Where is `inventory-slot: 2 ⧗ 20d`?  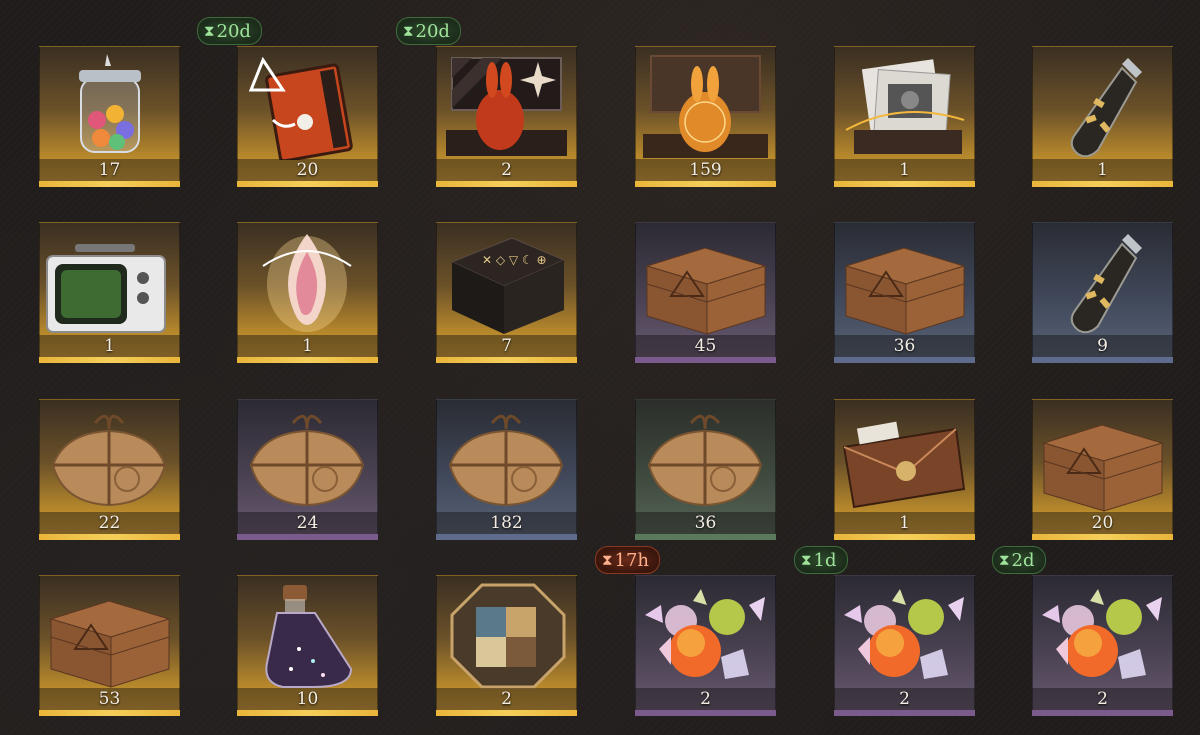
inventory-slot: 2 ⧗ 20d is located at coordinates (486, 102).